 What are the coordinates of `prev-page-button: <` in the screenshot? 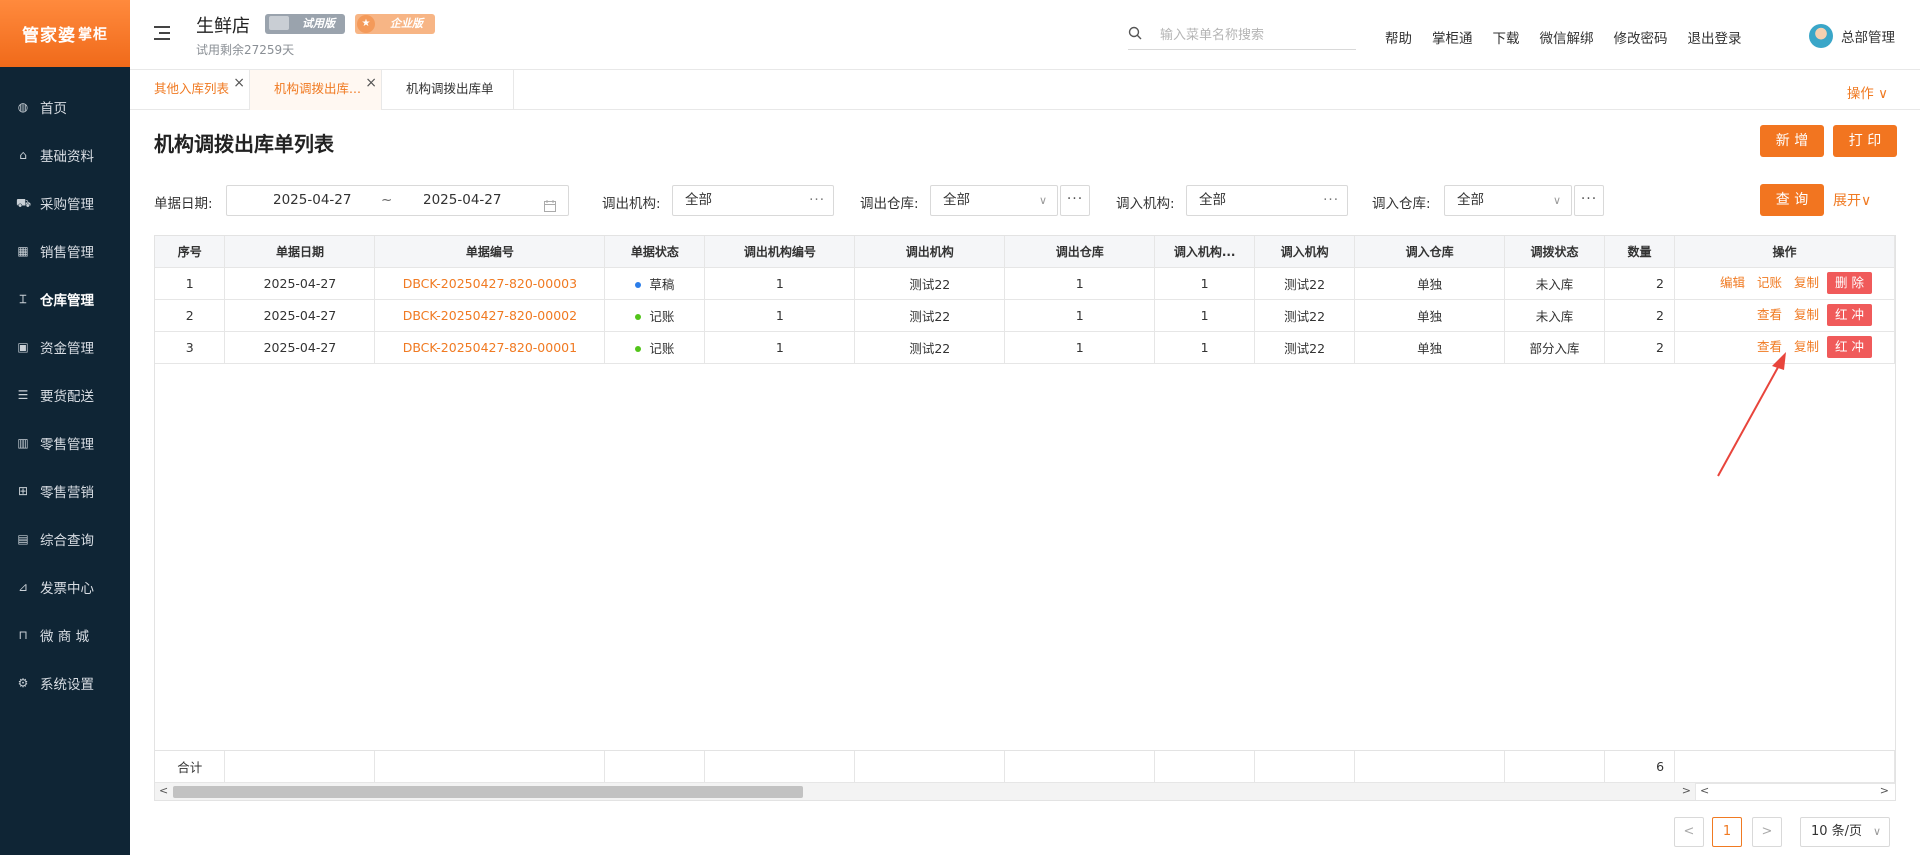 It's located at (1689, 832).